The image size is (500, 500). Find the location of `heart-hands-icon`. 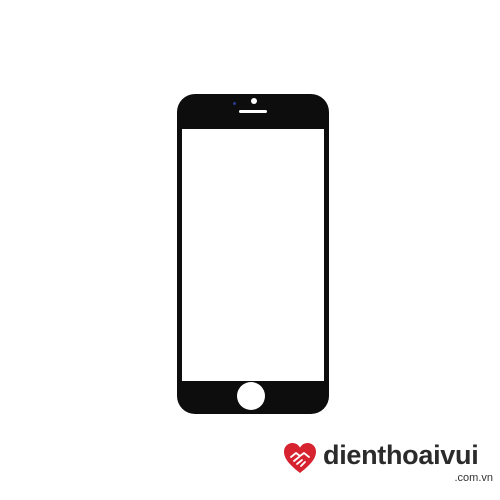

heart-hands-icon is located at coordinates (300, 458).